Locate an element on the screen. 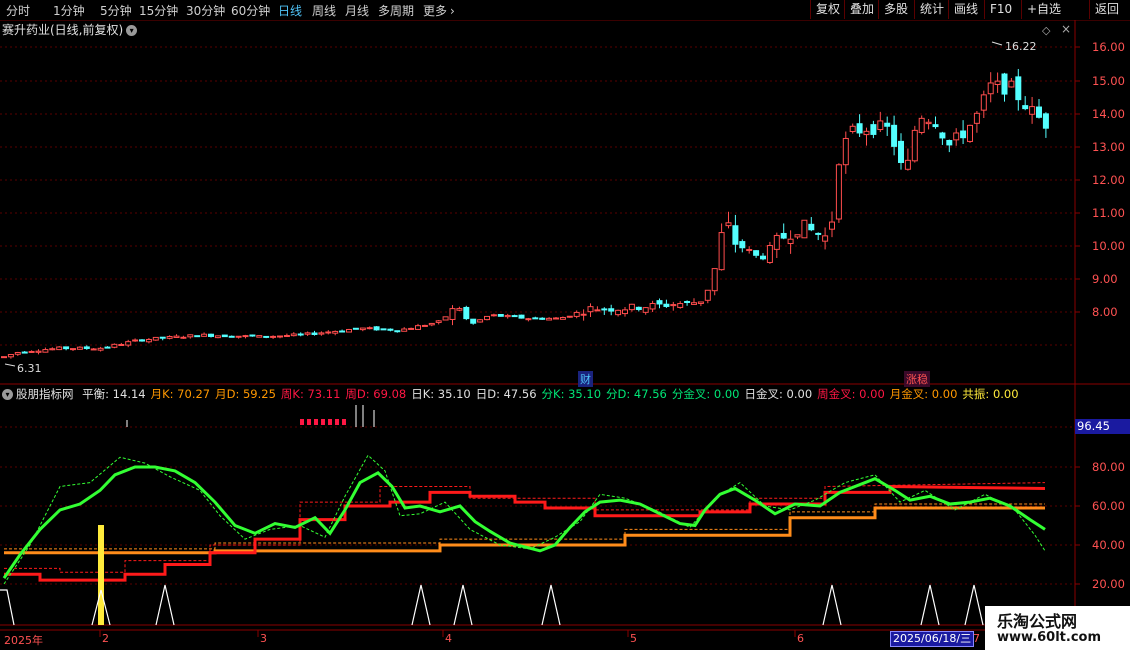 This screenshot has width=1130, height=650. price-tick: 10.00 is located at coordinates (1108, 246).